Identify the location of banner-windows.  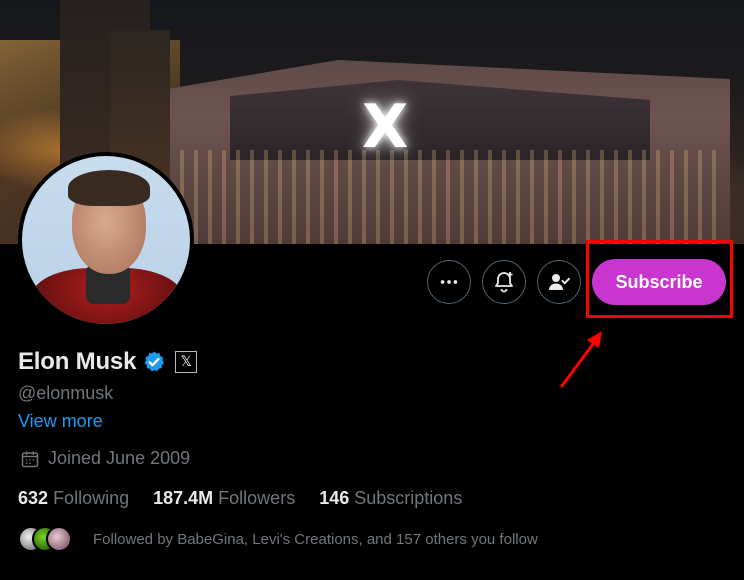
(450, 197).